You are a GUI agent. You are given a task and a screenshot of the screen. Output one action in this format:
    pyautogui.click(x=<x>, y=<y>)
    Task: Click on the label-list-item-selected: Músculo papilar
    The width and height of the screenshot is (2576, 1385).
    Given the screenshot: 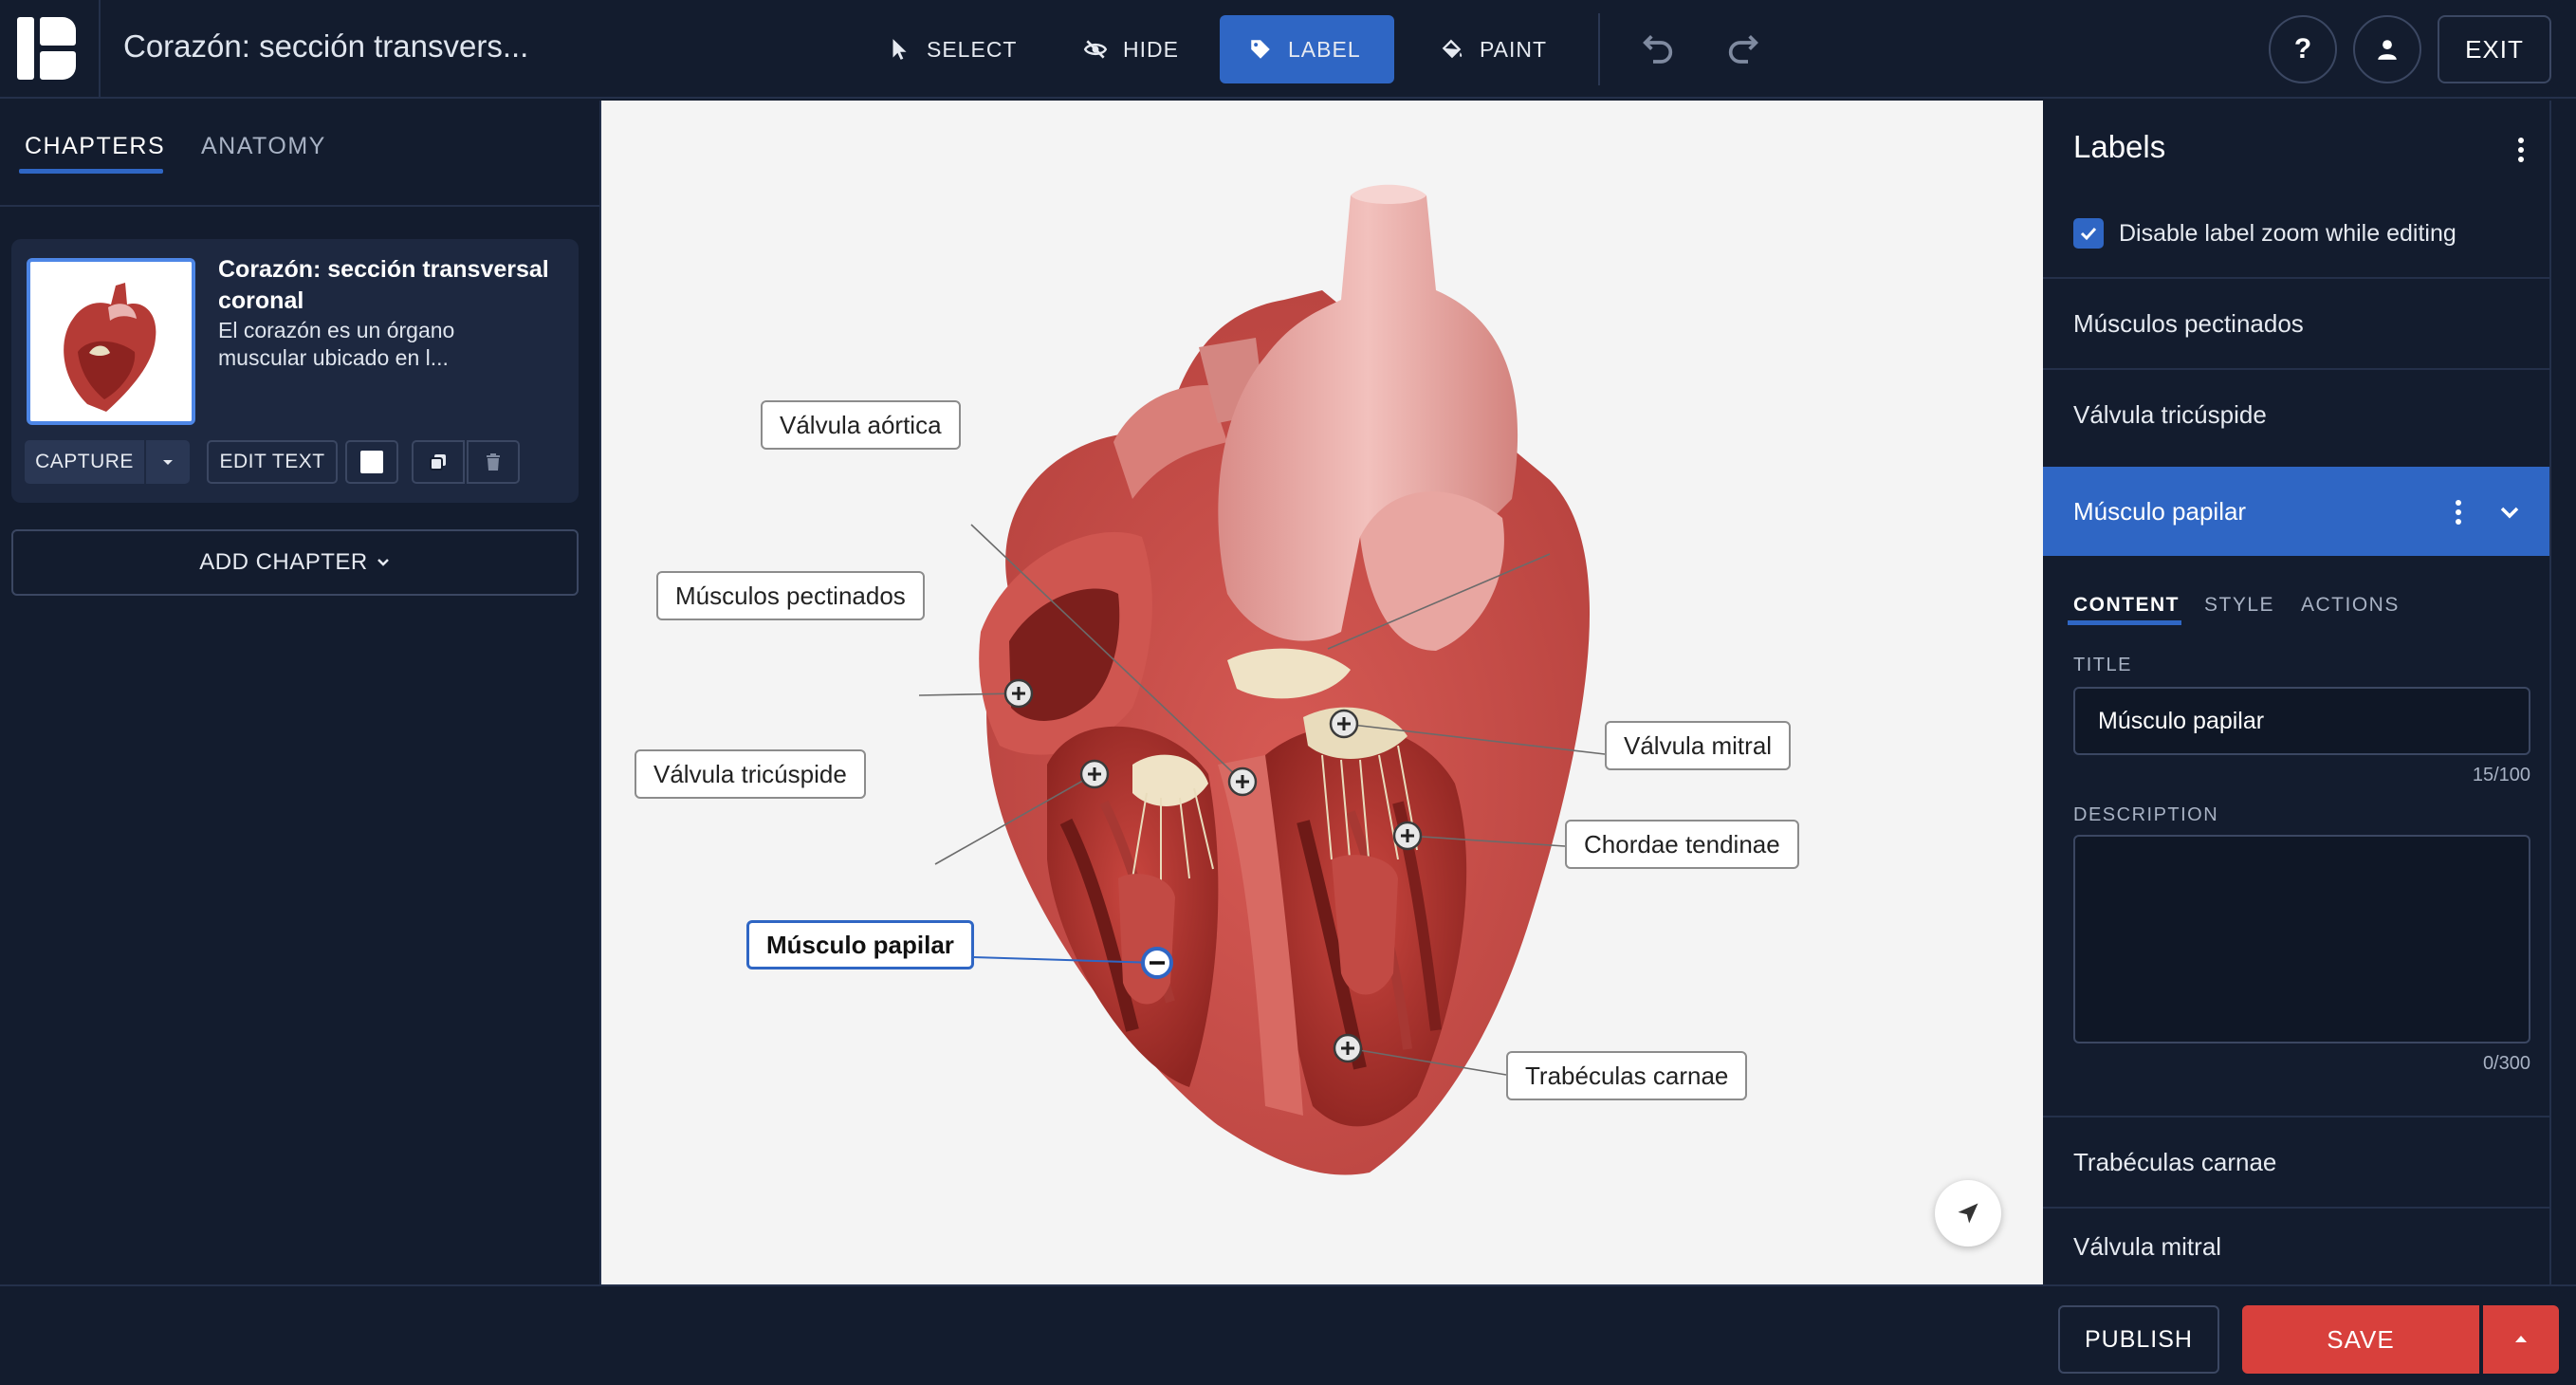 What is the action you would take?
    pyautogui.click(x=2296, y=512)
    